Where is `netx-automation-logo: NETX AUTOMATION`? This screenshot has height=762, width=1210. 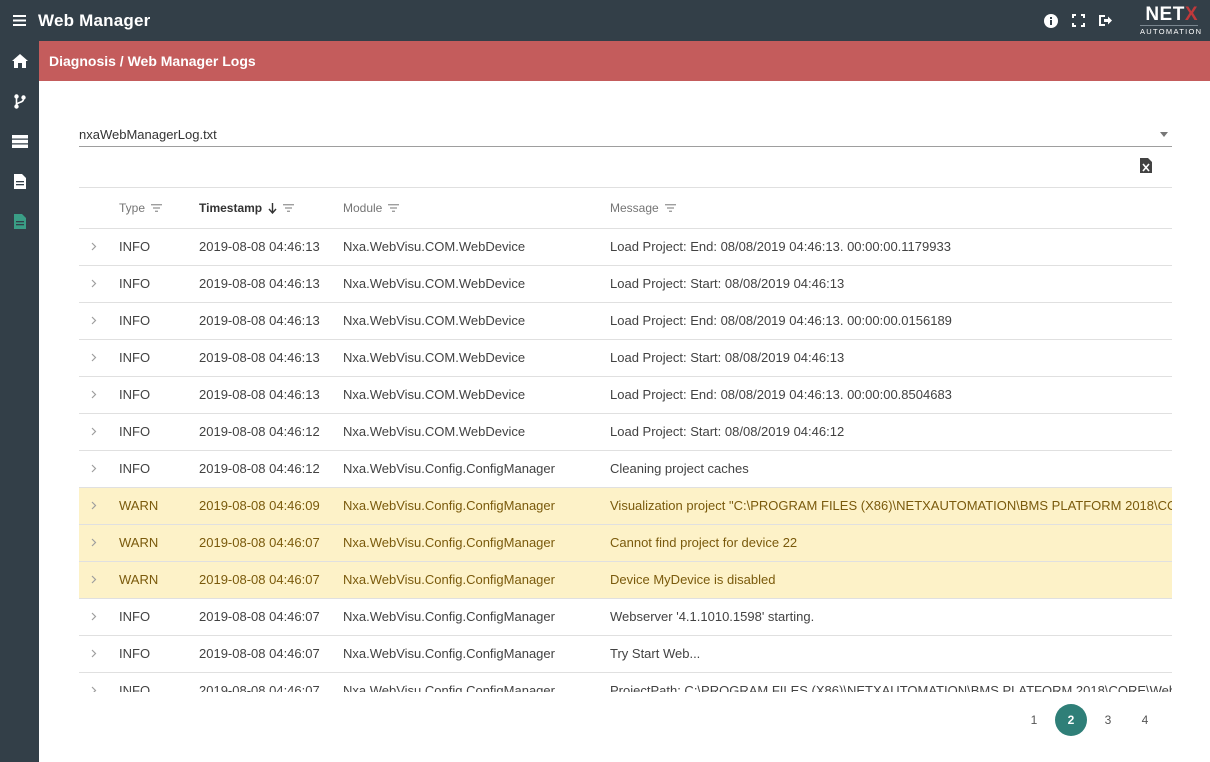 netx-automation-logo: NETX AUTOMATION is located at coordinates (1170, 20).